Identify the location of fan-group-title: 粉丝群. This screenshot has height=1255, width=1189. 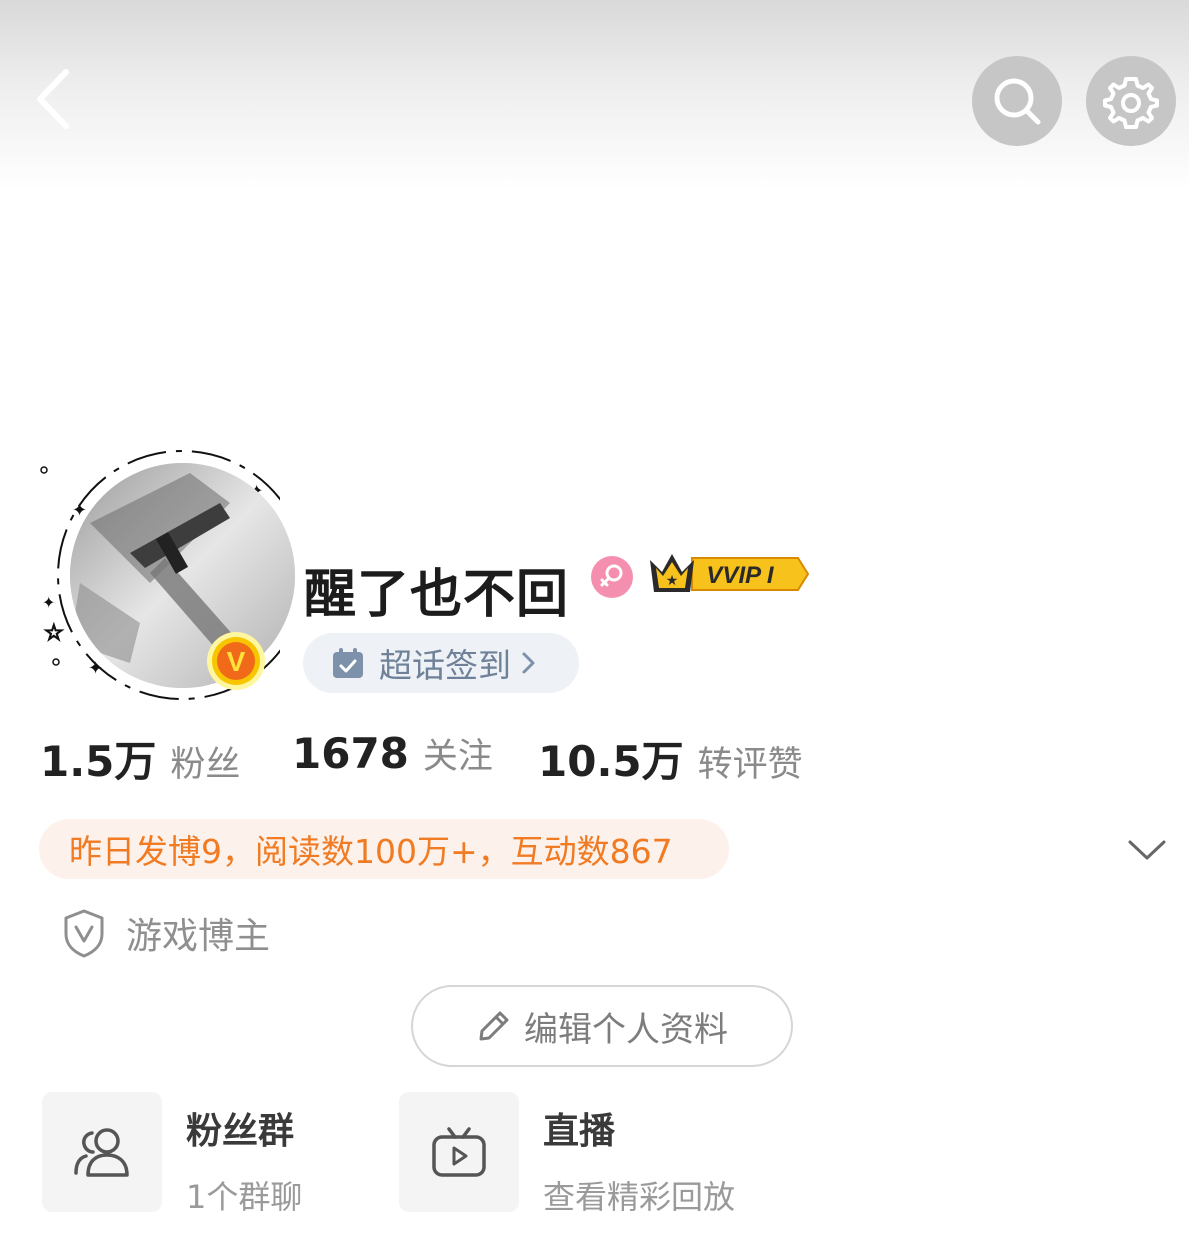
(240, 1131).